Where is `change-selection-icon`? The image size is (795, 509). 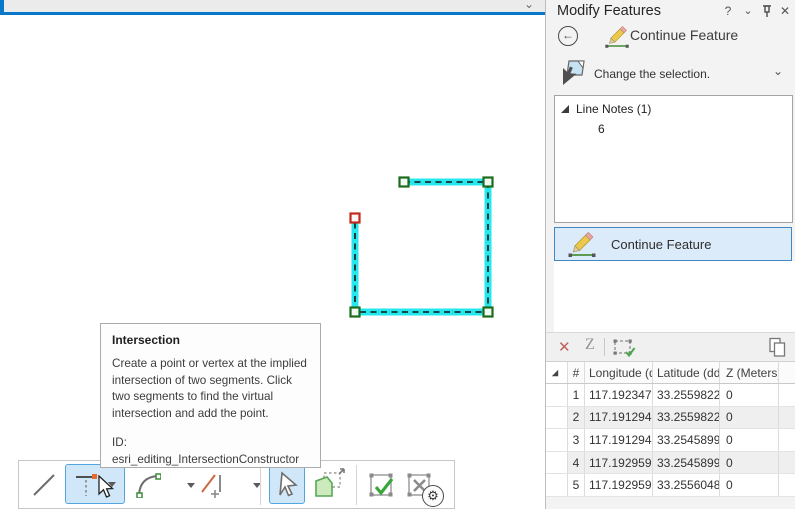 change-selection-icon is located at coordinates (574, 72).